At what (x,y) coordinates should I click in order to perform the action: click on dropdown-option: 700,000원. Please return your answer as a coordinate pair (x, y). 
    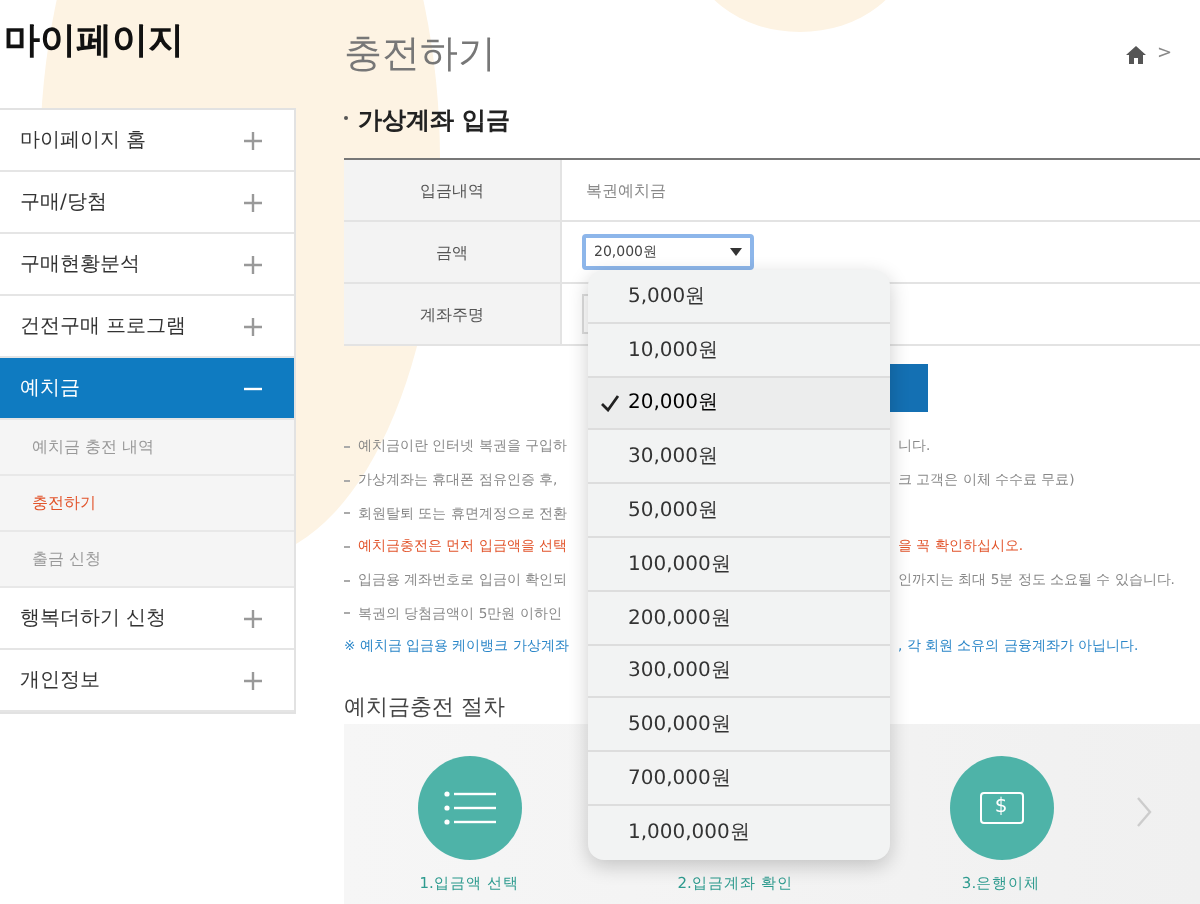
    Looking at the image, I should click on (739, 779).